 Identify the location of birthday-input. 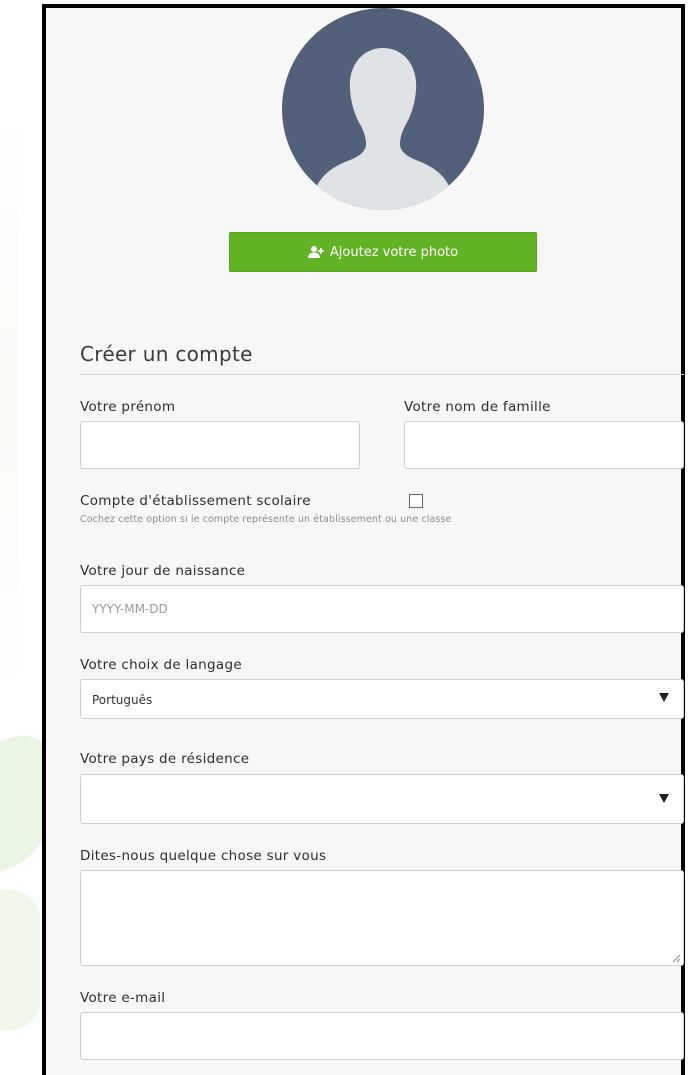
(382, 609).